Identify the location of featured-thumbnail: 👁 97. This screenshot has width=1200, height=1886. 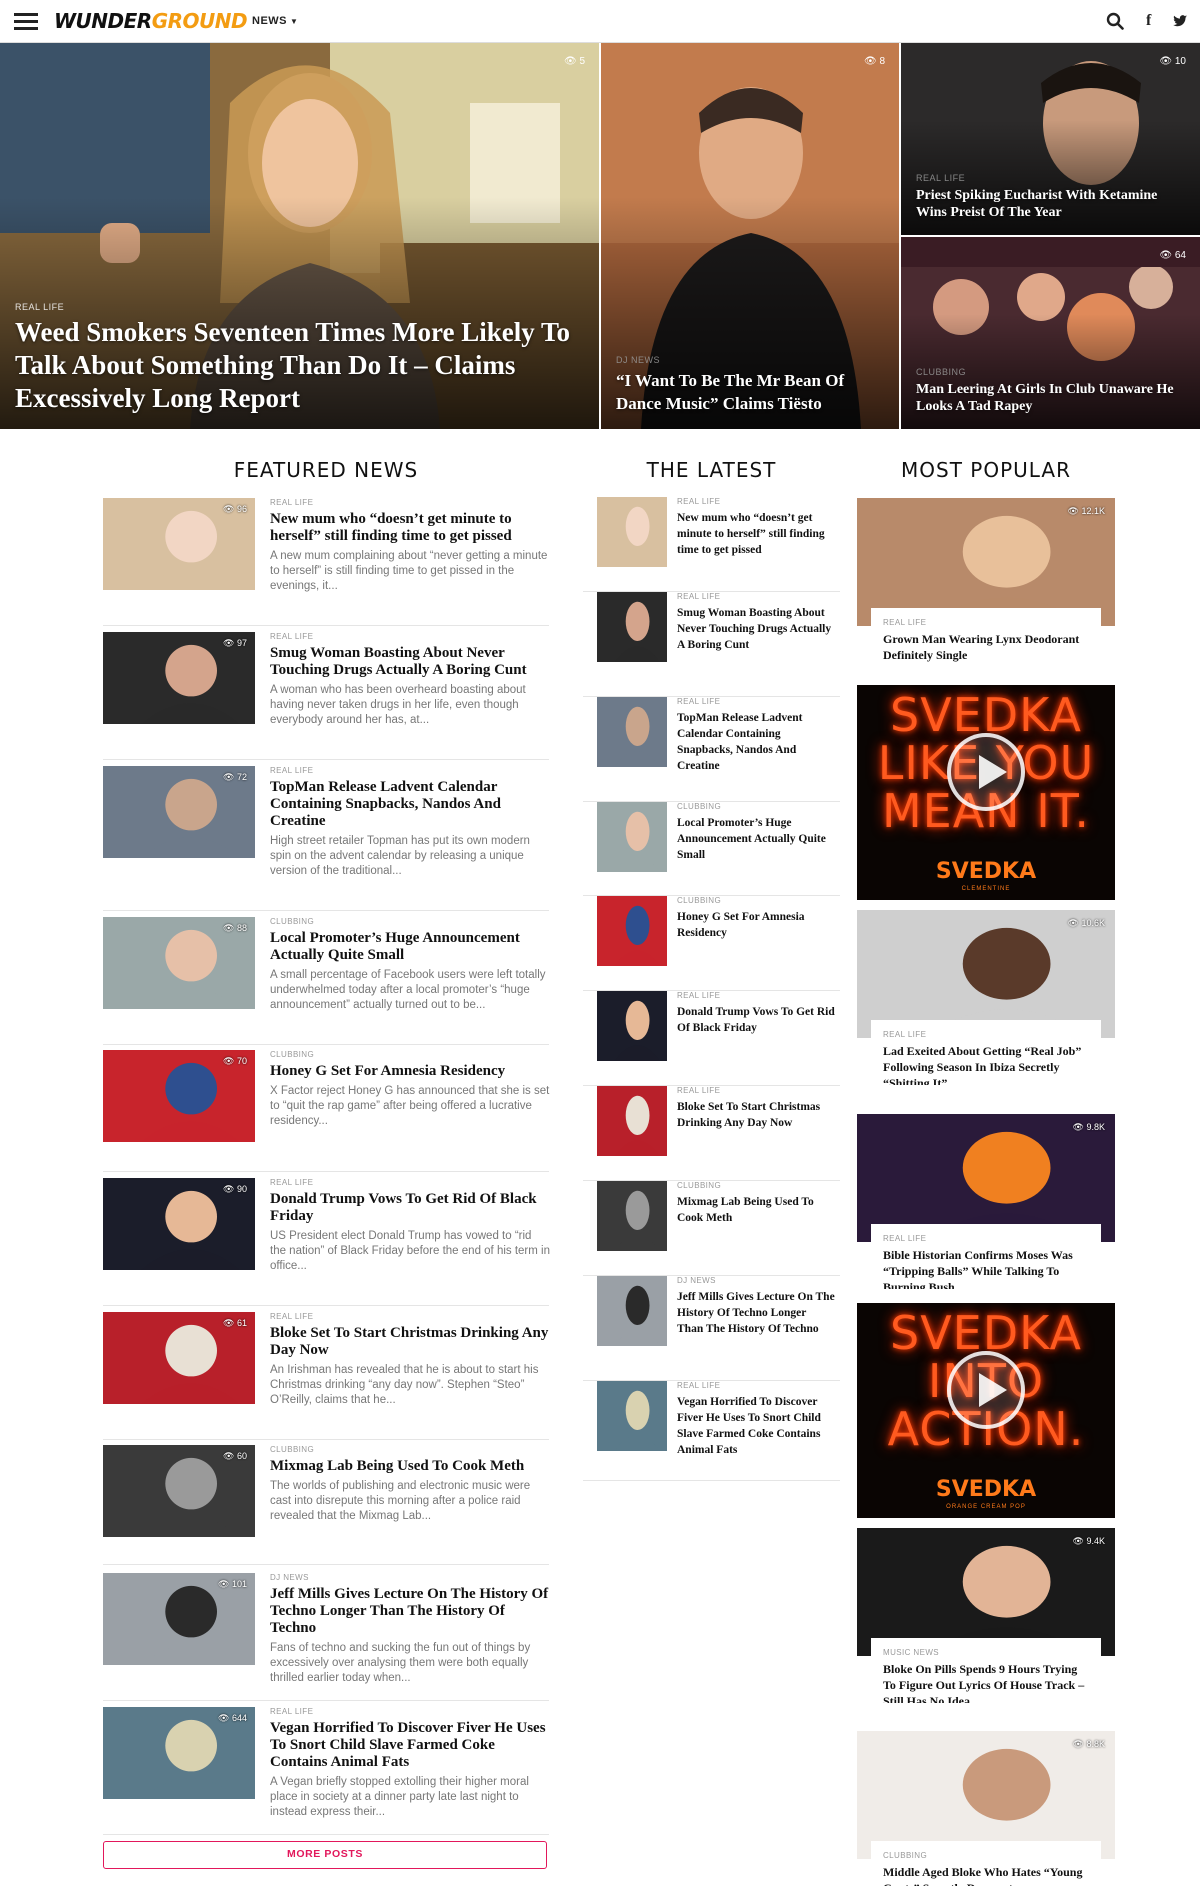
(179, 678).